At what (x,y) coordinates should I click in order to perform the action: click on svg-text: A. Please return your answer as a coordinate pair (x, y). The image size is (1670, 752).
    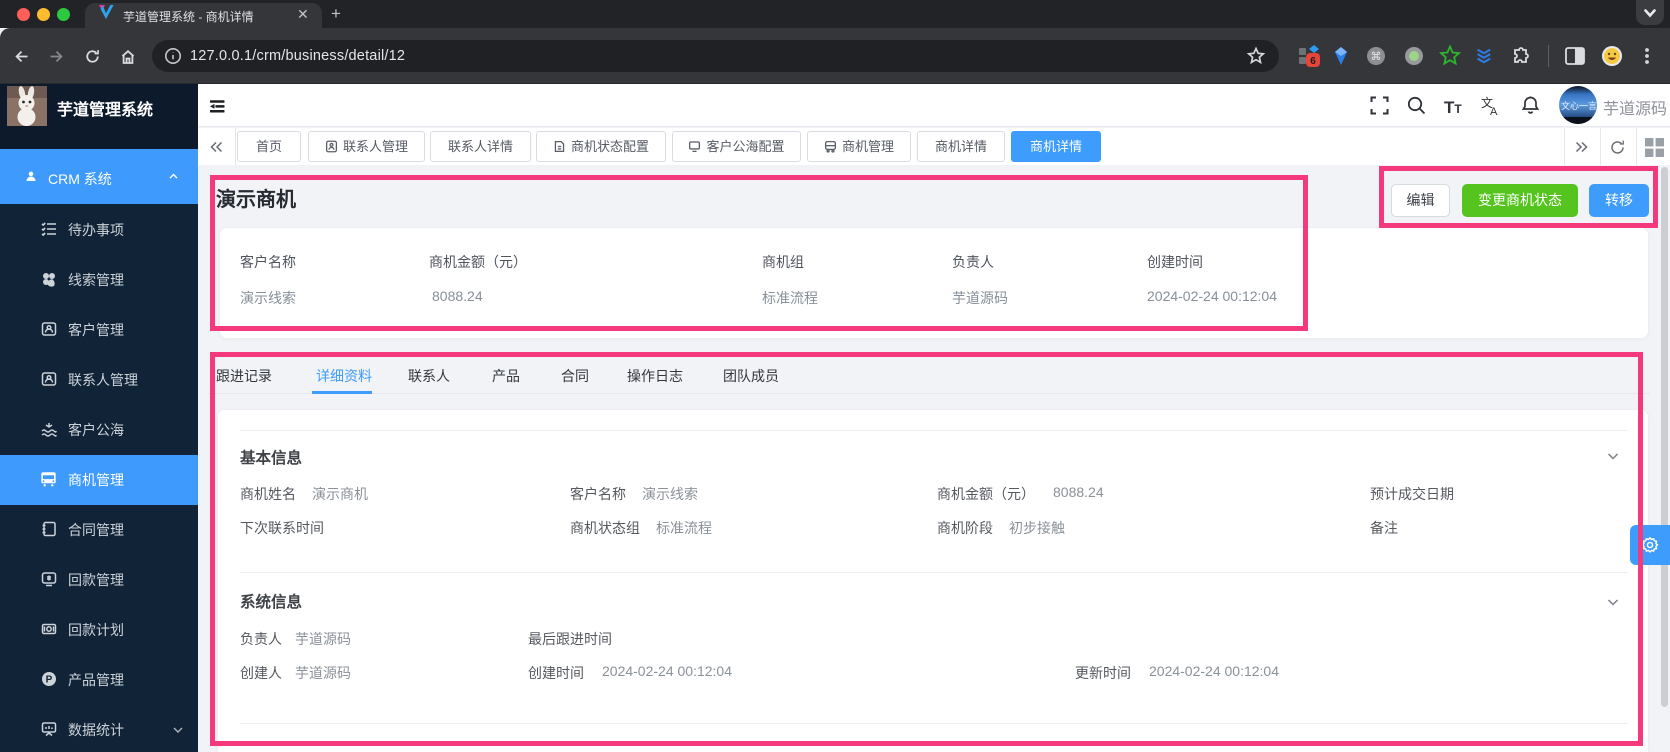
    Looking at the image, I should click on (1494, 111).